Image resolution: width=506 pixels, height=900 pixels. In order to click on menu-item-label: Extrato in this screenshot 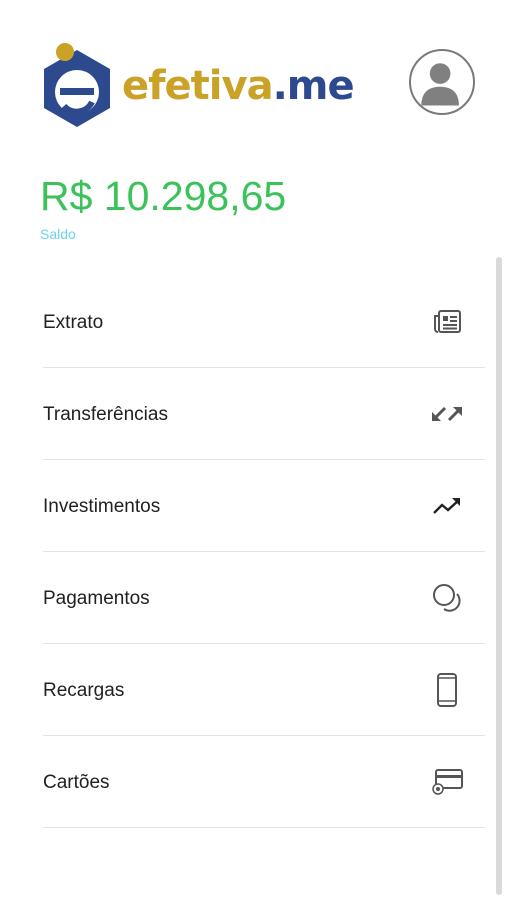, I will do `click(73, 322)`.